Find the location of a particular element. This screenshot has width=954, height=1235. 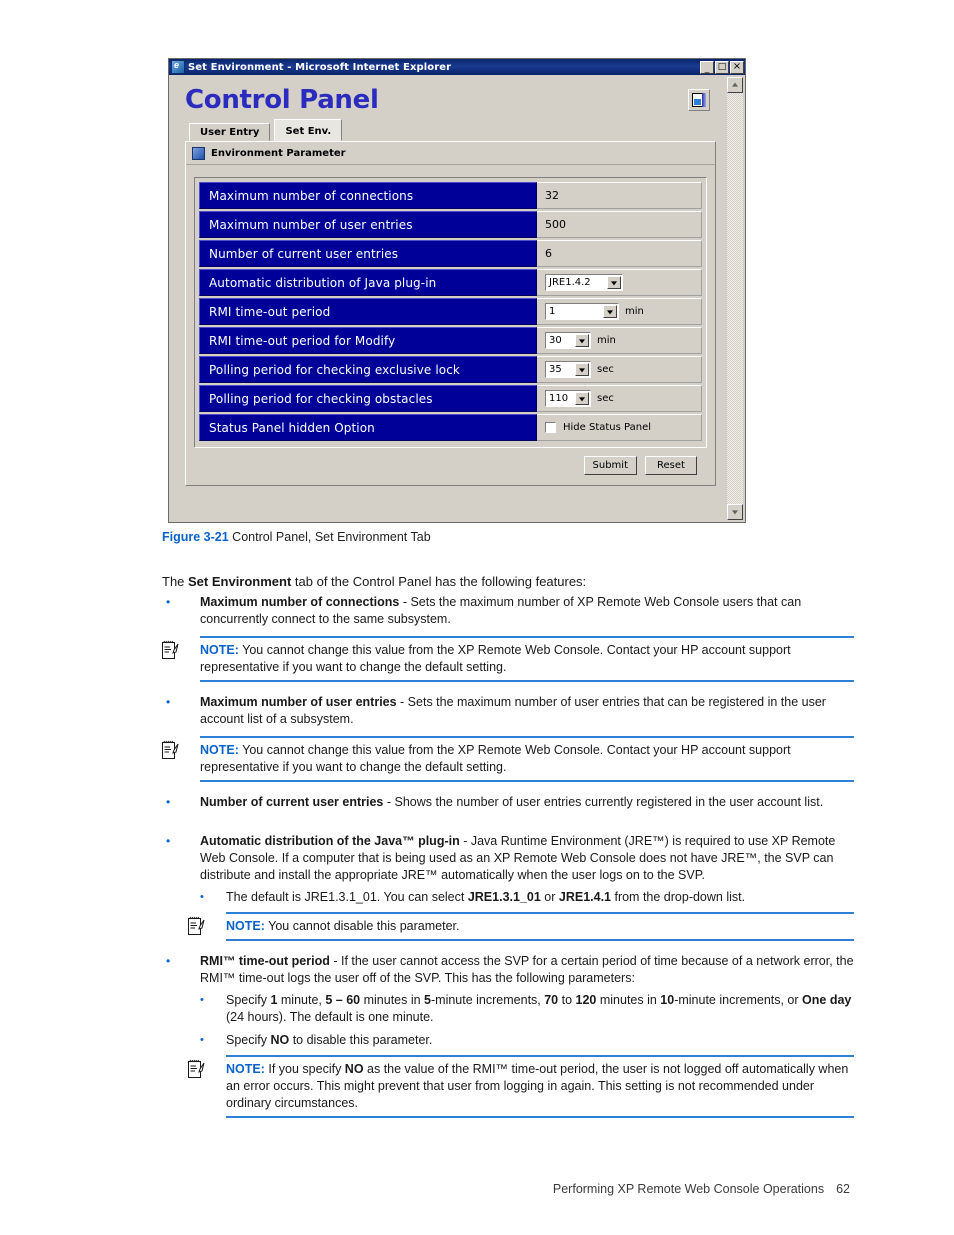

exit-button is located at coordinates (699, 100).